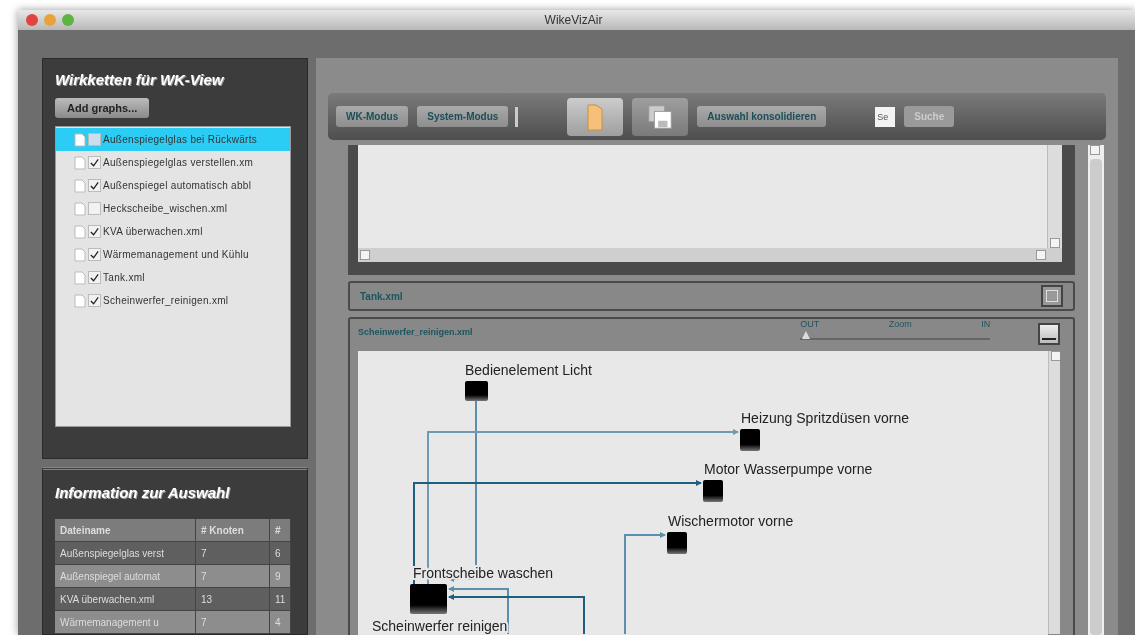 This screenshot has height=635, width=1135. What do you see at coordinates (805, 335) in the screenshot?
I see `slider-thumb` at bounding box center [805, 335].